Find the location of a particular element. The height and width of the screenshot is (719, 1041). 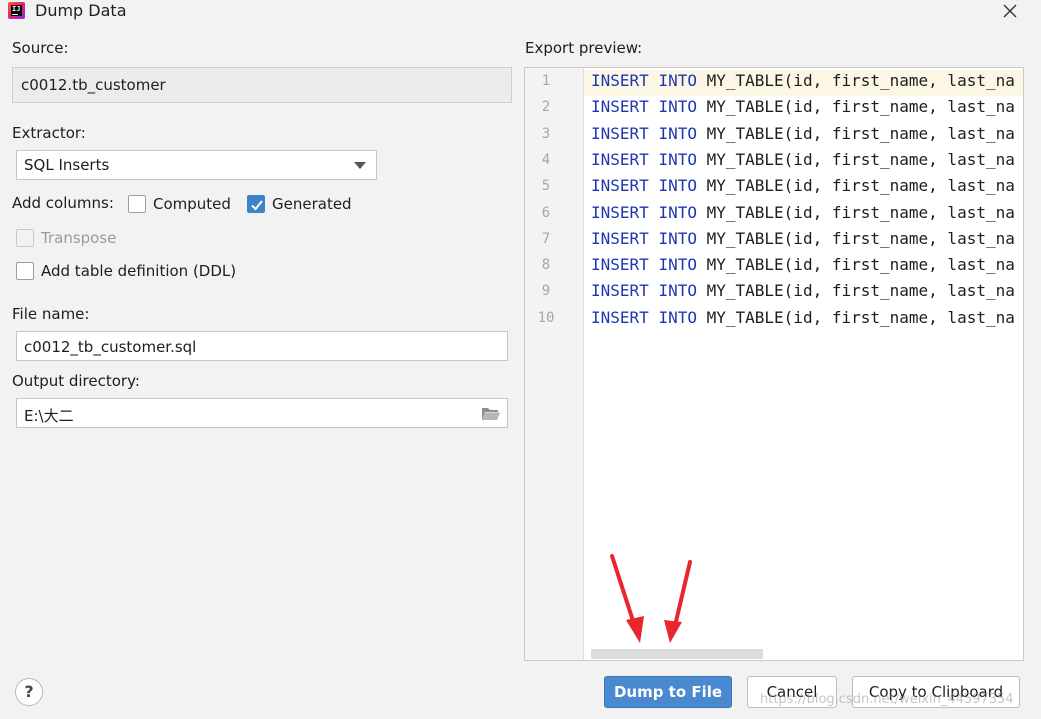

checkmark-icon is located at coordinates (257, 205).